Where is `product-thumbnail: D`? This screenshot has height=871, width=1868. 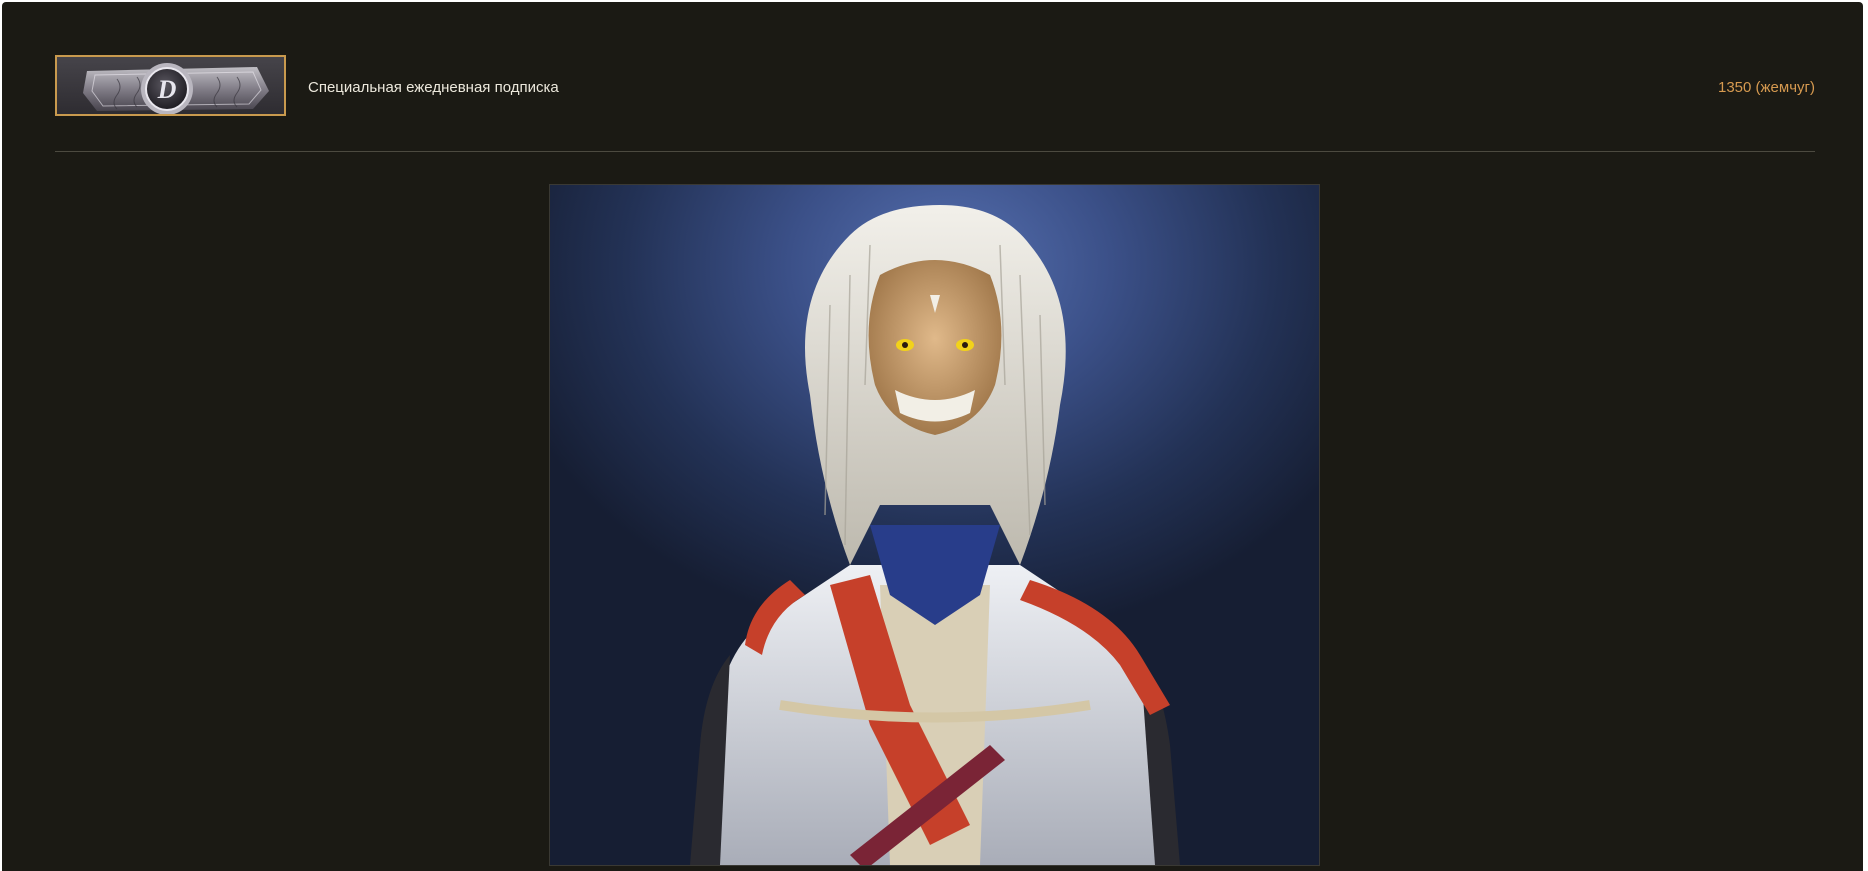 product-thumbnail: D is located at coordinates (170, 85).